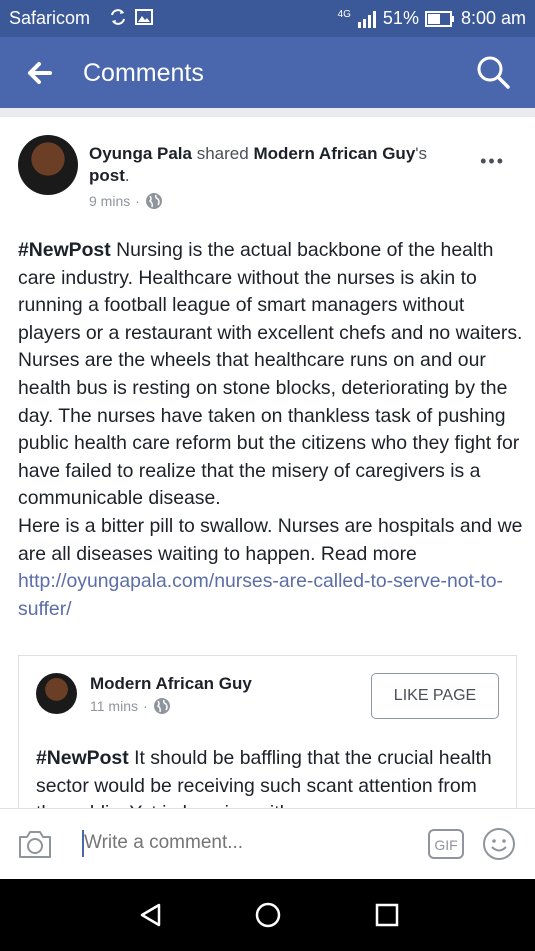 This screenshot has height=951, width=535. What do you see at coordinates (439, 18) in the screenshot?
I see `battery-icon` at bounding box center [439, 18].